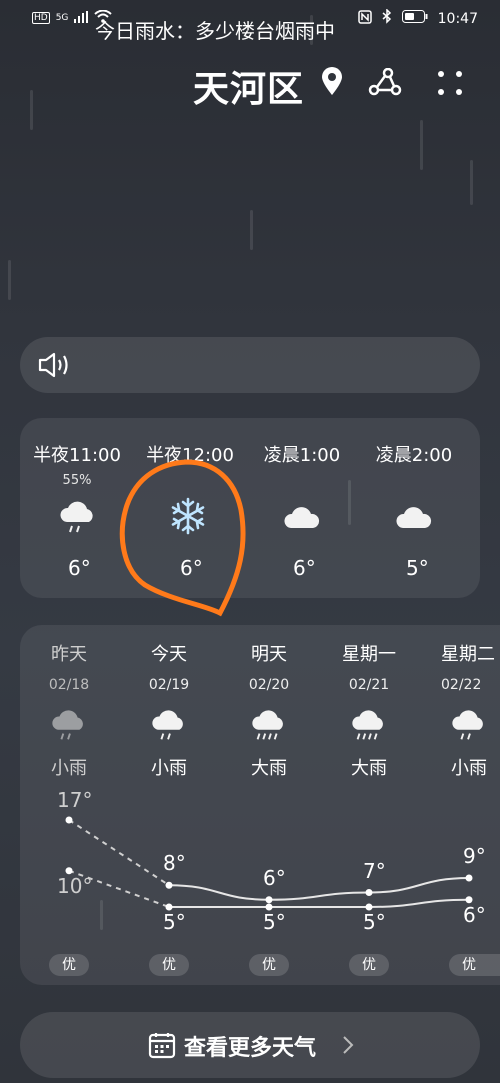 This screenshot has width=500, height=1083. What do you see at coordinates (374, 870) in the screenshot?
I see `high-temp: 7°` at bounding box center [374, 870].